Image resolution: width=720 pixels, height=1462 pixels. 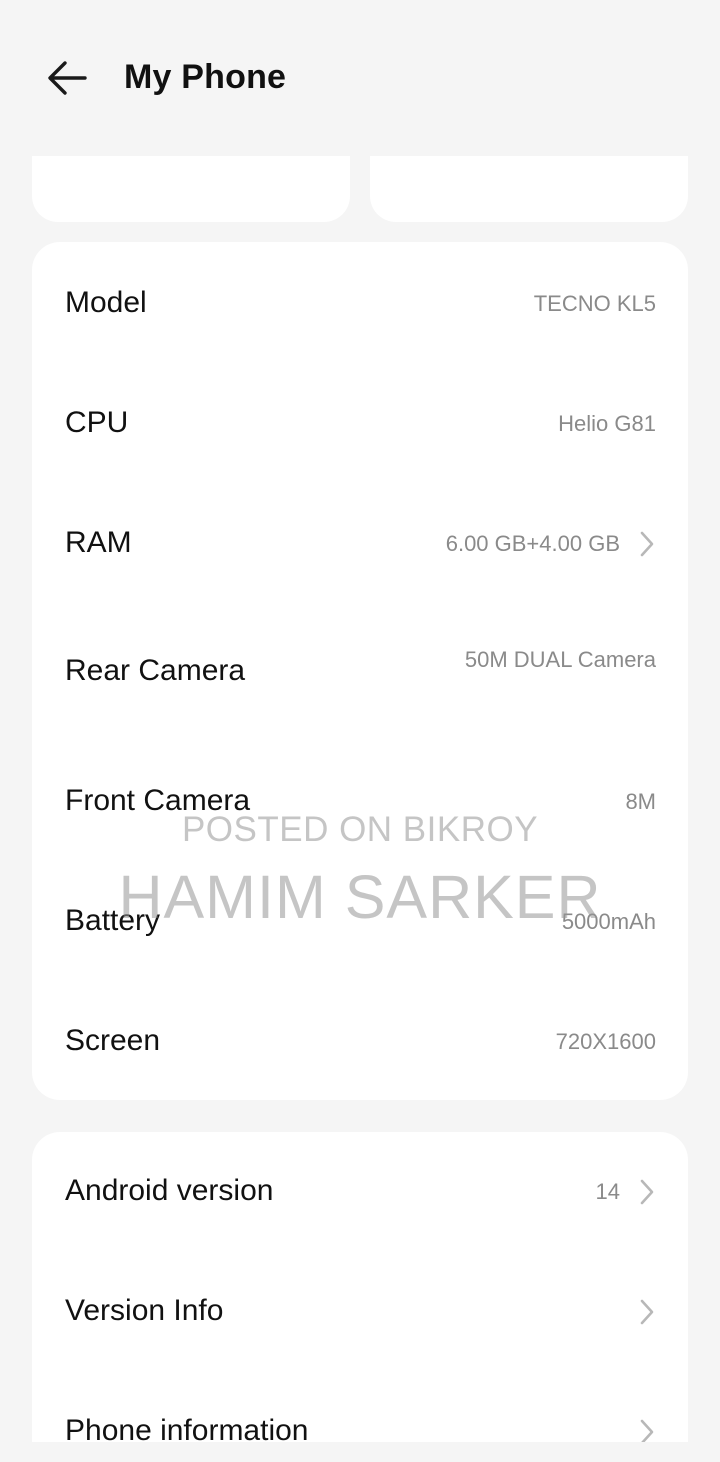 I want to click on spec-value: 8M, so click(x=640, y=801).